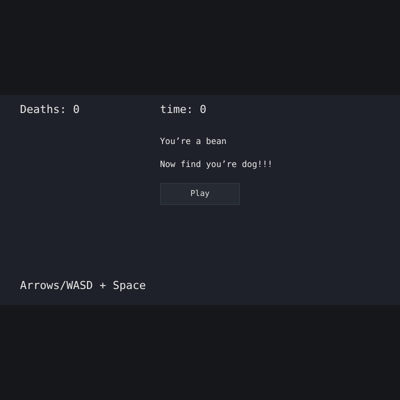  I want to click on intro-text: You’re a bean, so click(193, 142).